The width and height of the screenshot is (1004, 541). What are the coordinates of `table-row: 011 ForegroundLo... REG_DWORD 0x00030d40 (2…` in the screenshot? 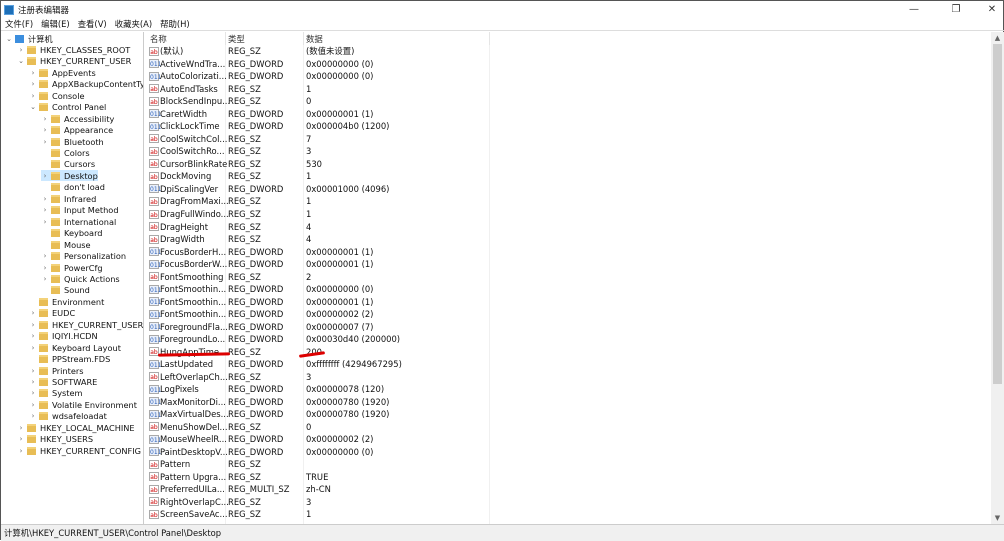 It's located at (568, 339).